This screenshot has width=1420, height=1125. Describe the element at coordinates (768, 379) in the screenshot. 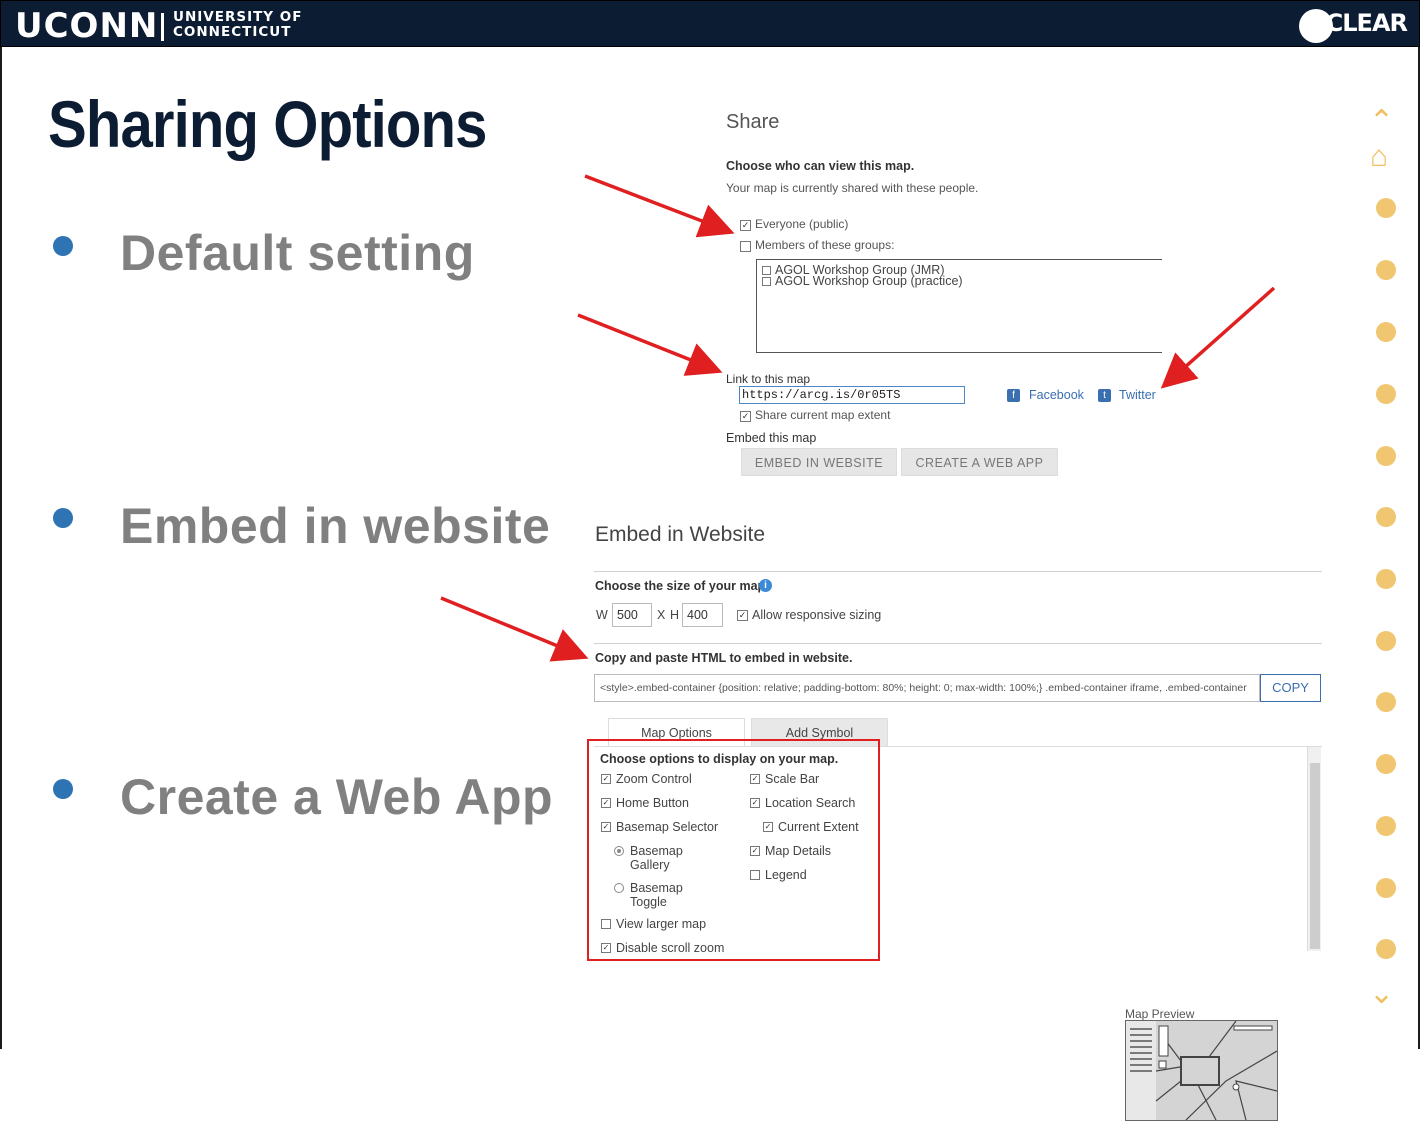

I see `link-label: Link to this map` at that location.